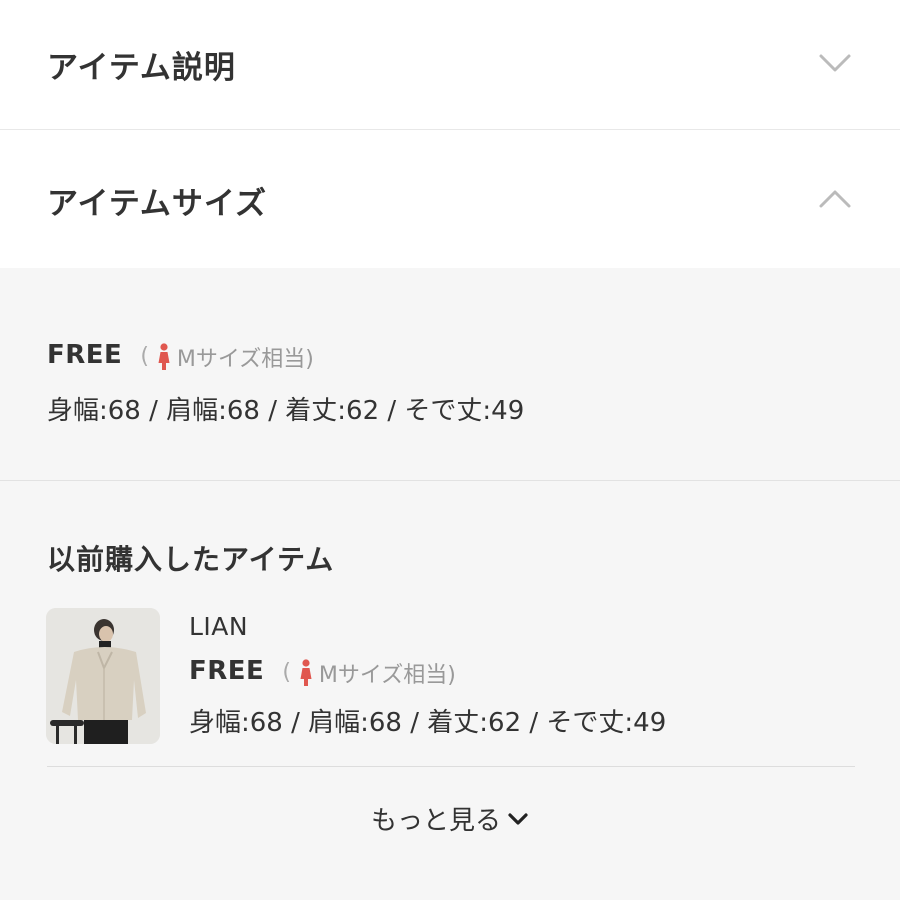  I want to click on previous-size-label-row: FREE ( Mサイズ相当), so click(322, 672).